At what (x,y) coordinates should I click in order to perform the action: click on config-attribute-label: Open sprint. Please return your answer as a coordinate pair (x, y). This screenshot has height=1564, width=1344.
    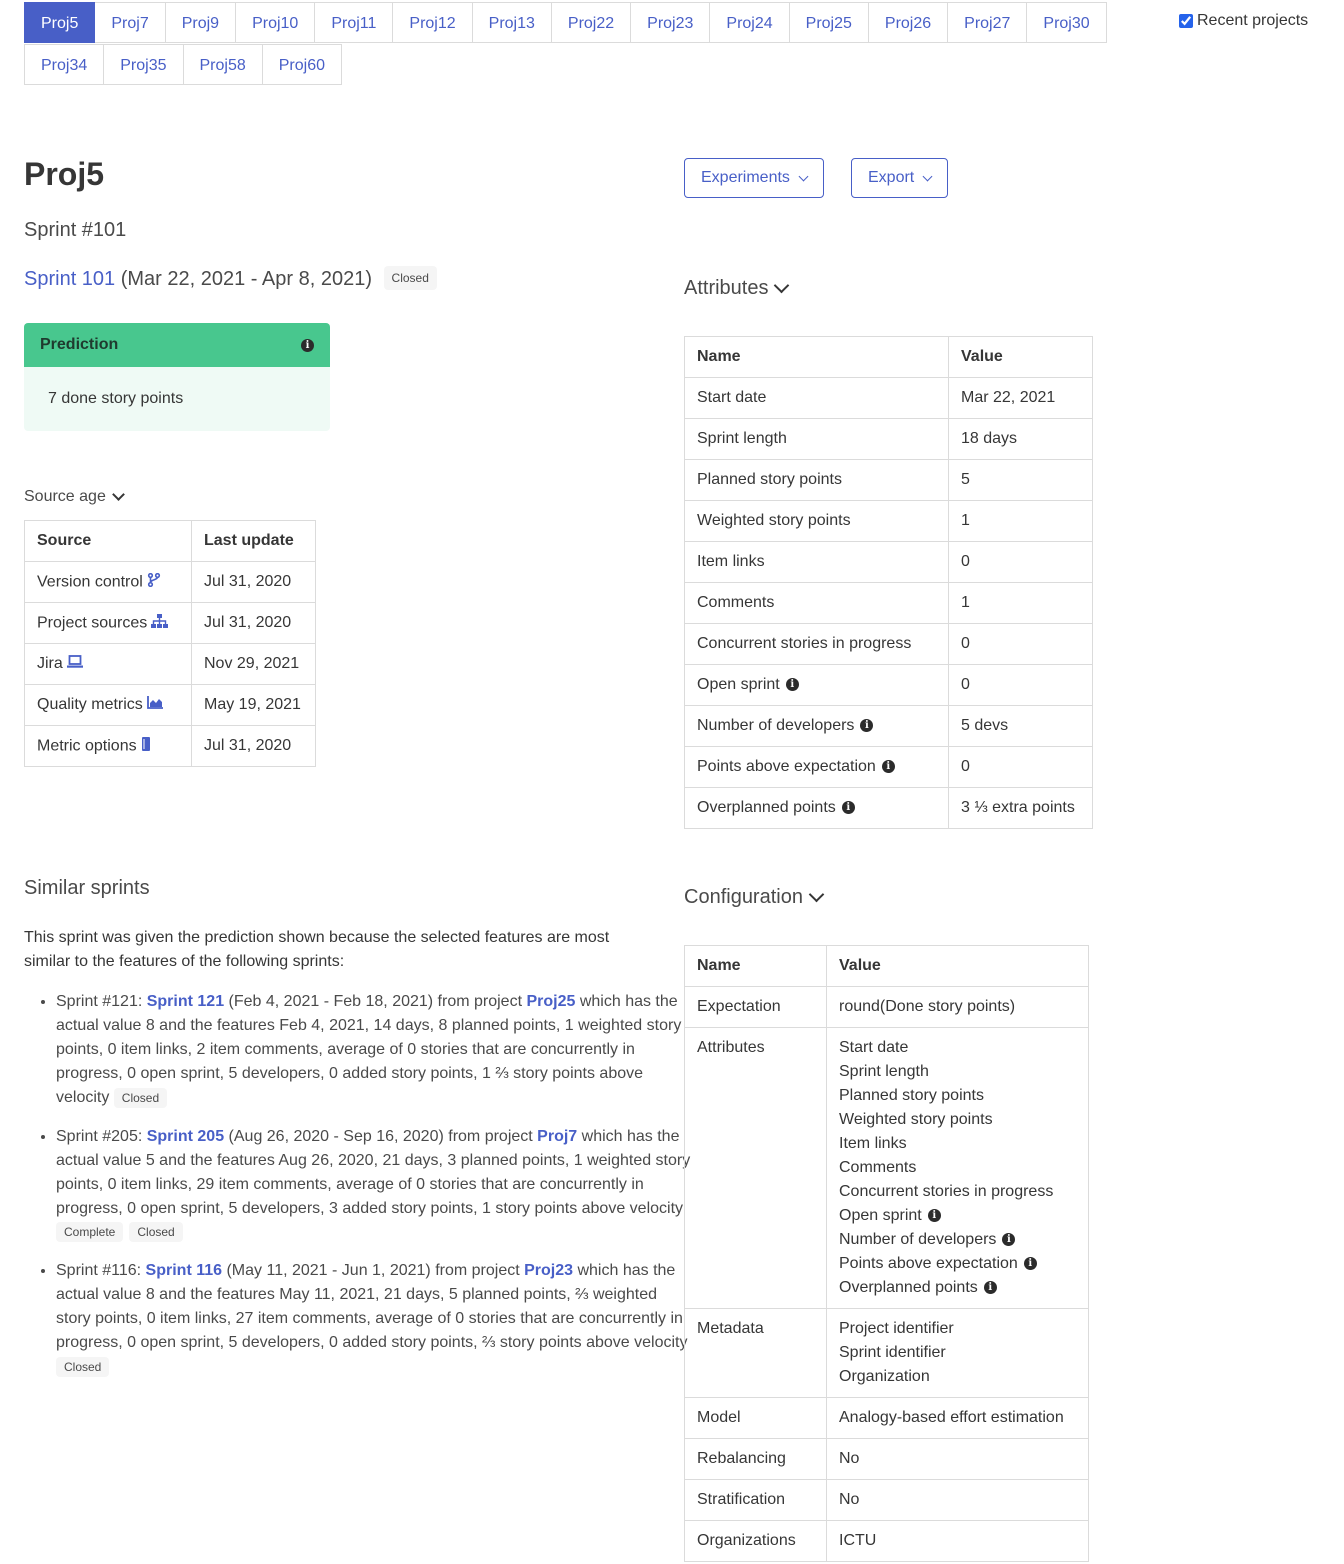
    Looking at the image, I should click on (880, 1215).